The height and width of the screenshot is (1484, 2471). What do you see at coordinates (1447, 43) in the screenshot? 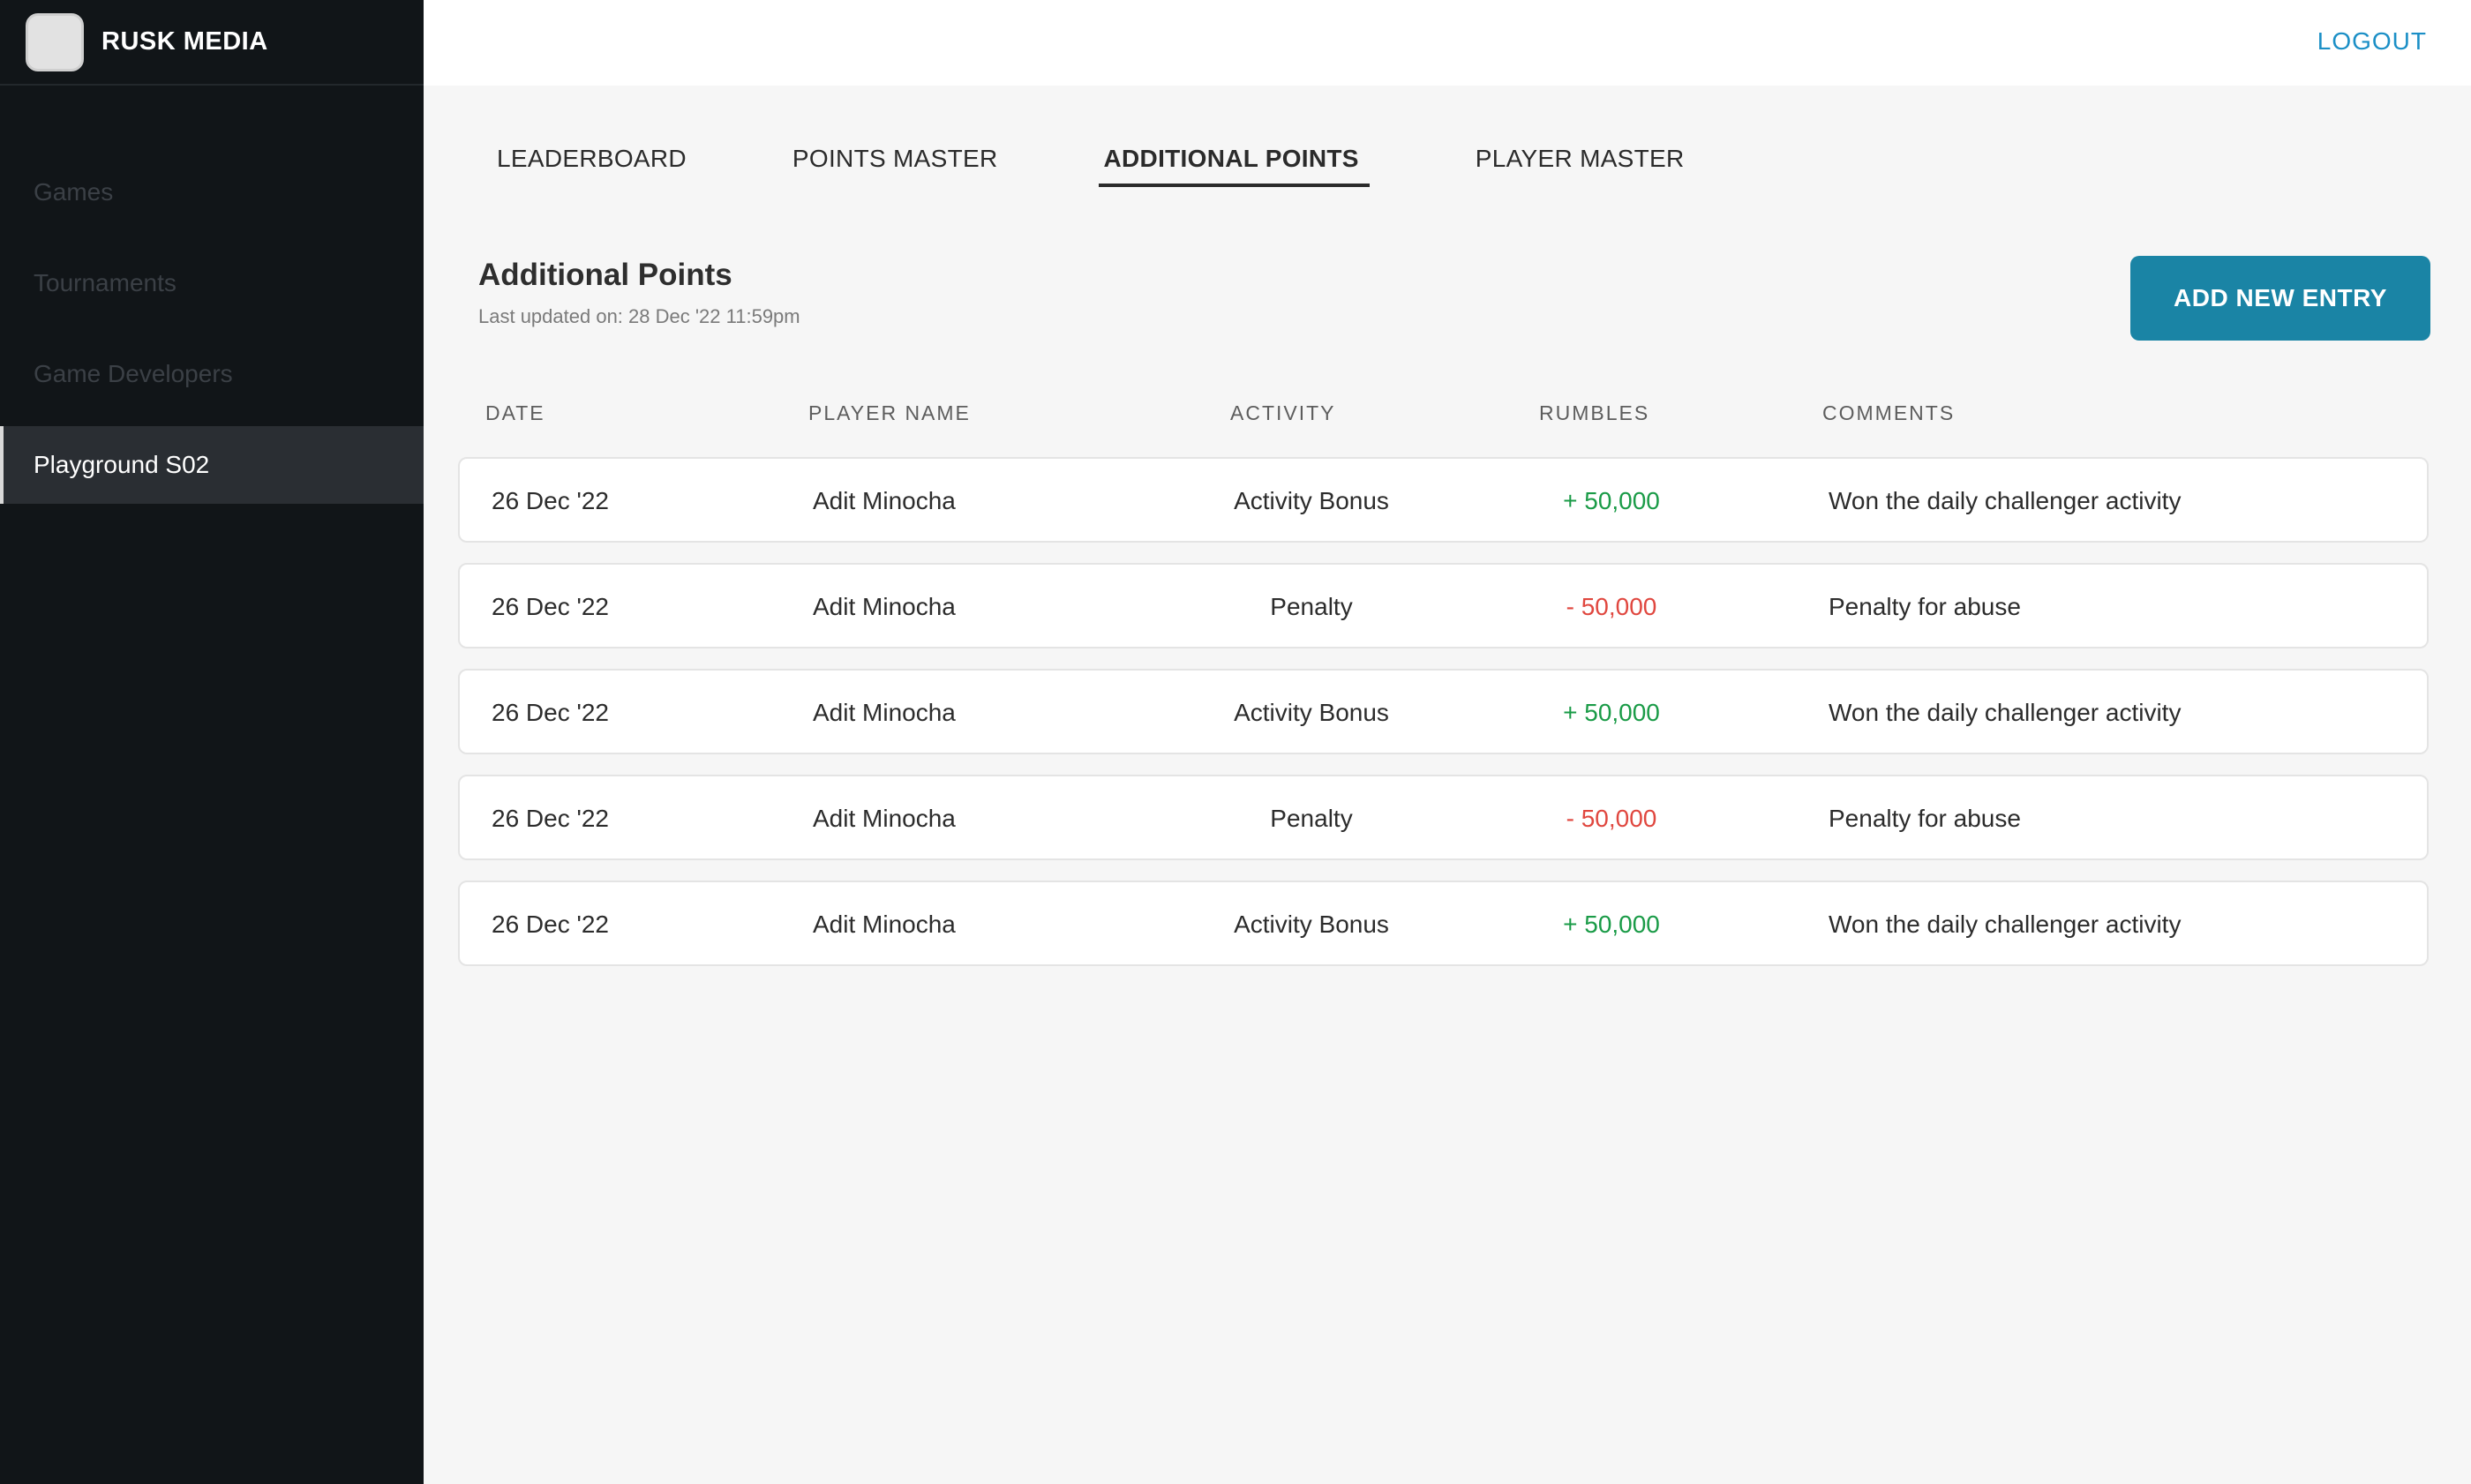
I see `top-bar: LOGOUT` at bounding box center [1447, 43].